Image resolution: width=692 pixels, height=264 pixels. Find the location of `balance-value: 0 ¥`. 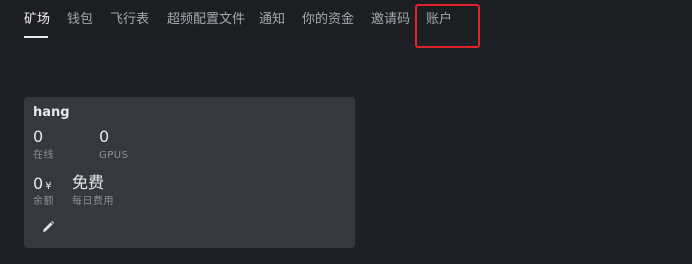

balance-value: 0 ¥ is located at coordinates (42, 183).